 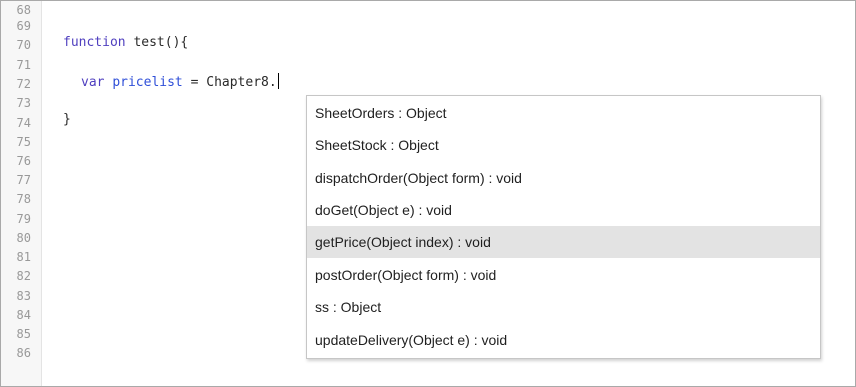 What do you see at coordinates (23, 180) in the screenshot?
I see `line-number: 77` at bounding box center [23, 180].